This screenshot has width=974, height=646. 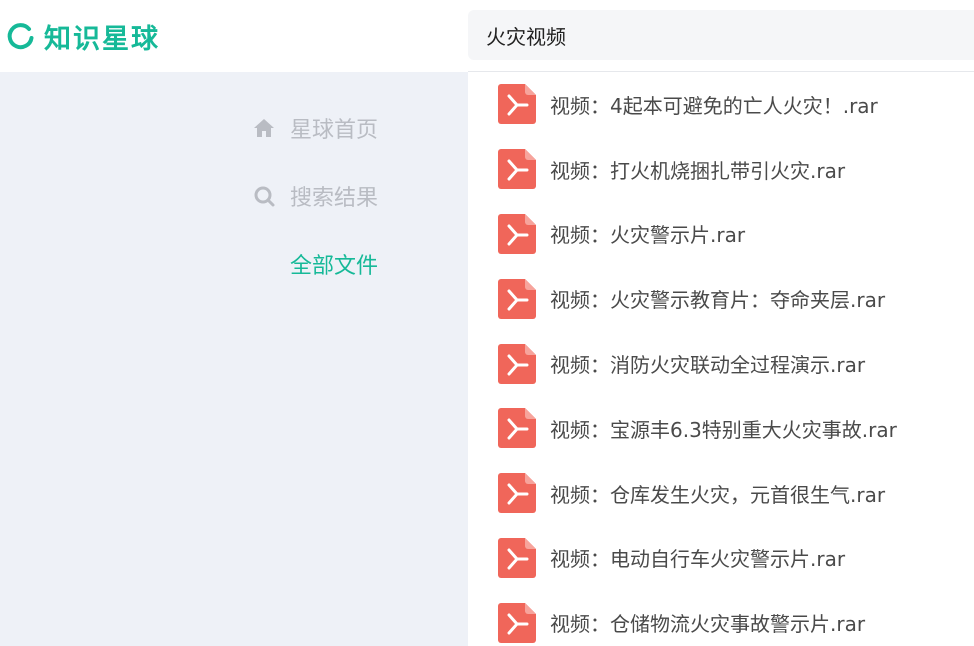 I want to click on file-row: 视频：消防火灾联动全过程演示.rar, so click(x=721, y=363).